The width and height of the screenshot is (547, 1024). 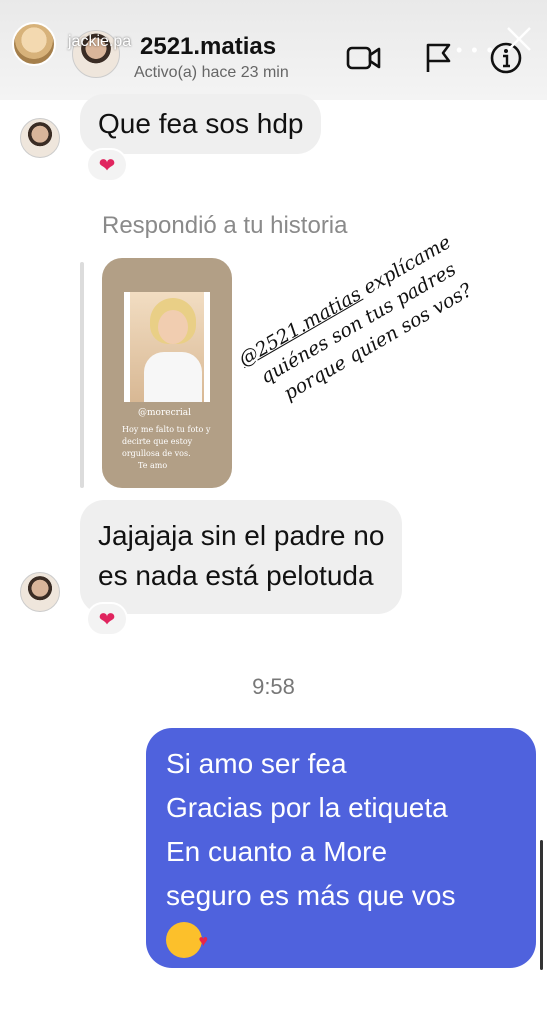 I want to click on story-mention-tag: @morecrial, so click(x=165, y=413).